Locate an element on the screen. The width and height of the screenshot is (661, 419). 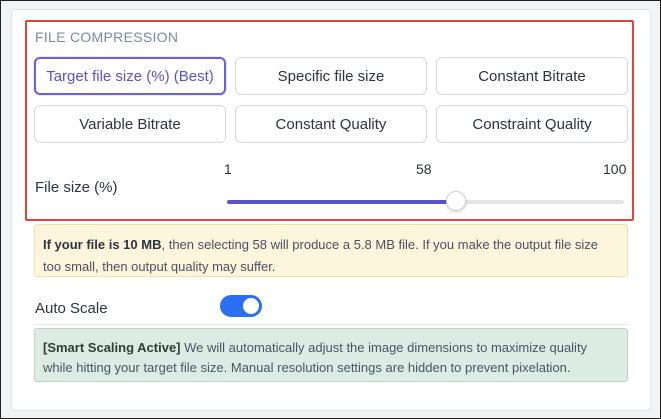
section-title: FILE COMPRESSION is located at coordinates (107, 37).